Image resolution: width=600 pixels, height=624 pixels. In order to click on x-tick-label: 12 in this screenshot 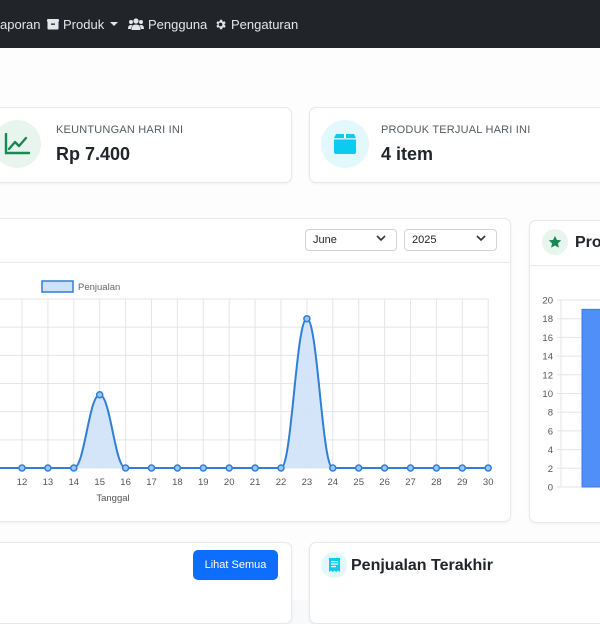, I will do `click(22, 482)`.